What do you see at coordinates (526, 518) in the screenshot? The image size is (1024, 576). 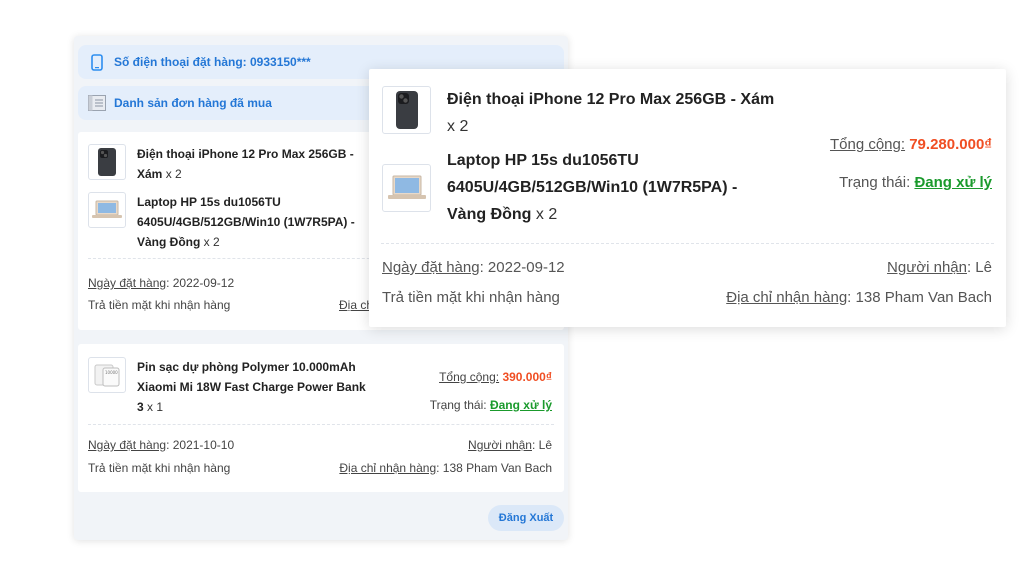 I see `logout-button: Đăng Xuất` at bounding box center [526, 518].